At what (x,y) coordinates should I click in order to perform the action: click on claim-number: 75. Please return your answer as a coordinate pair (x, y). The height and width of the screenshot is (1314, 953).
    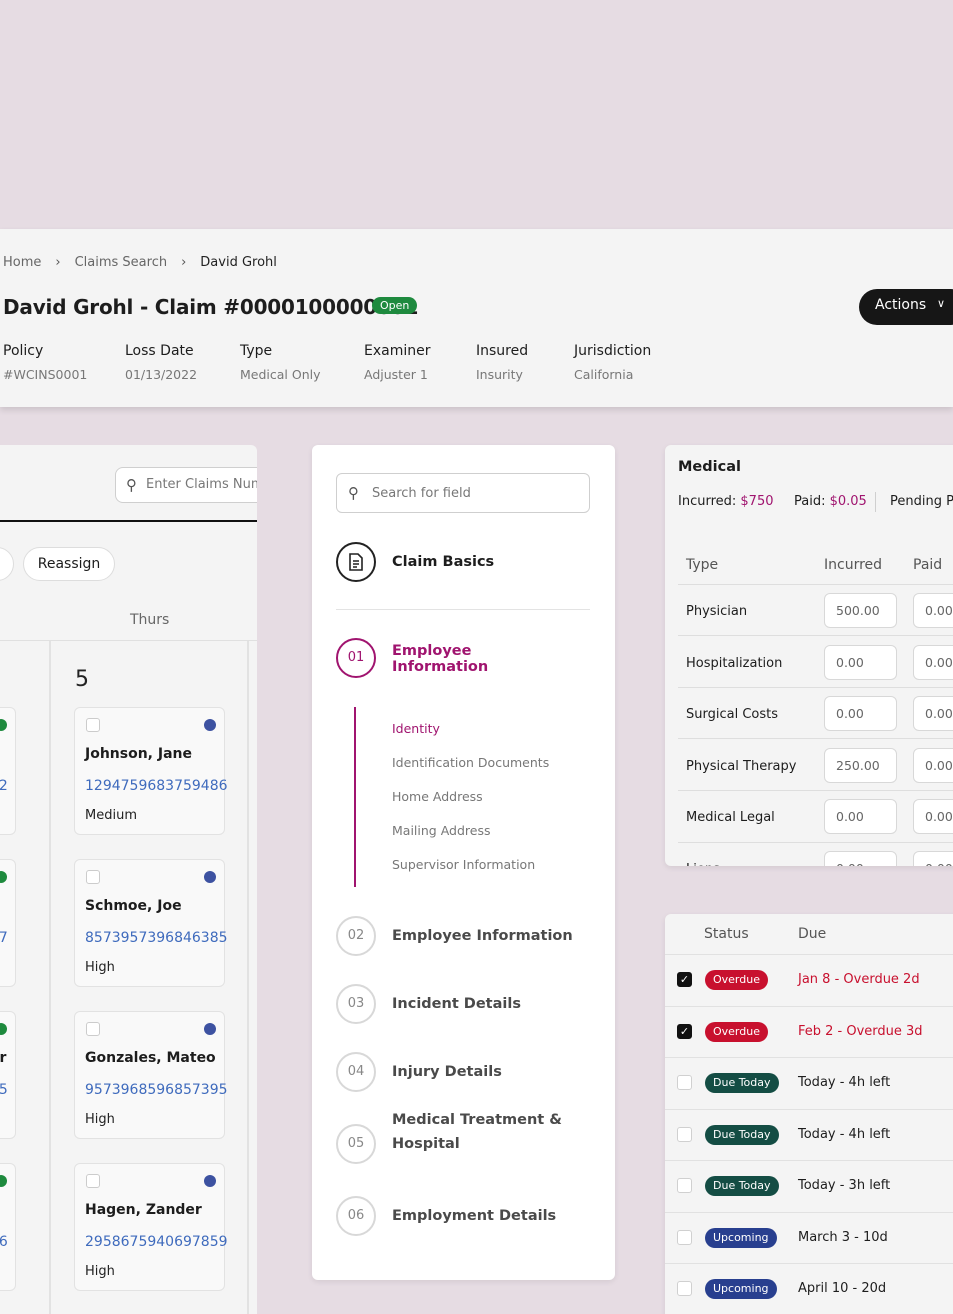
    Looking at the image, I should click on (4, 1090).